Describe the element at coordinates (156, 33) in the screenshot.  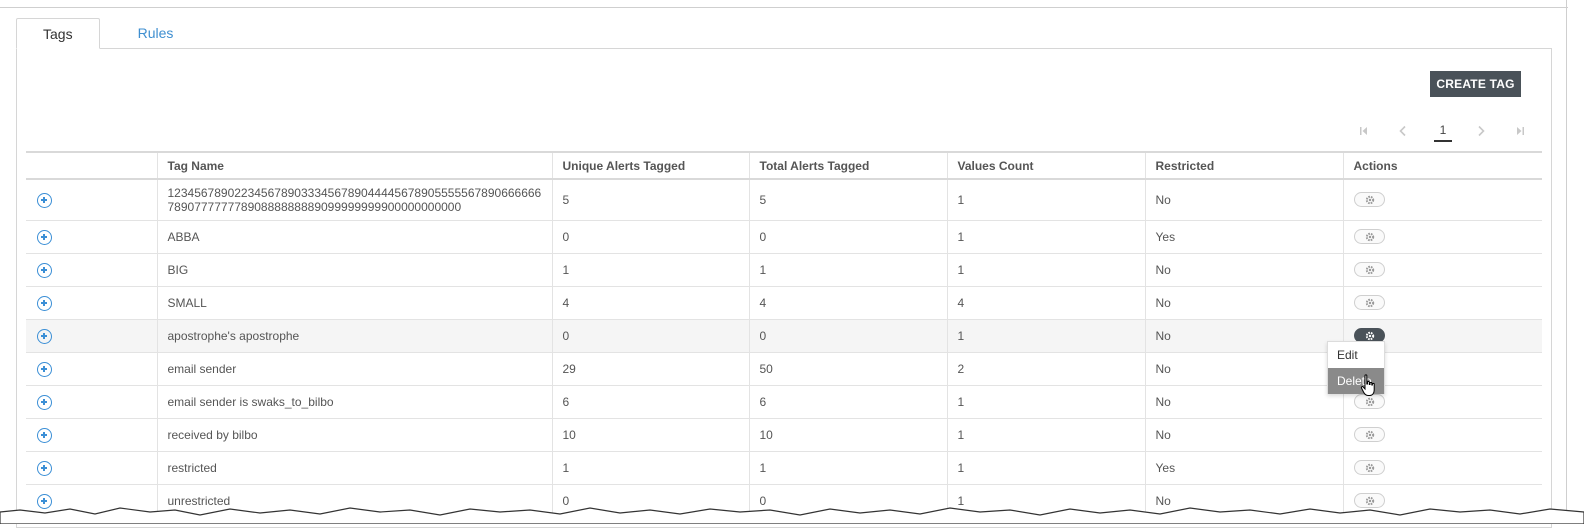
I see `tab-rules: Rules` at that location.